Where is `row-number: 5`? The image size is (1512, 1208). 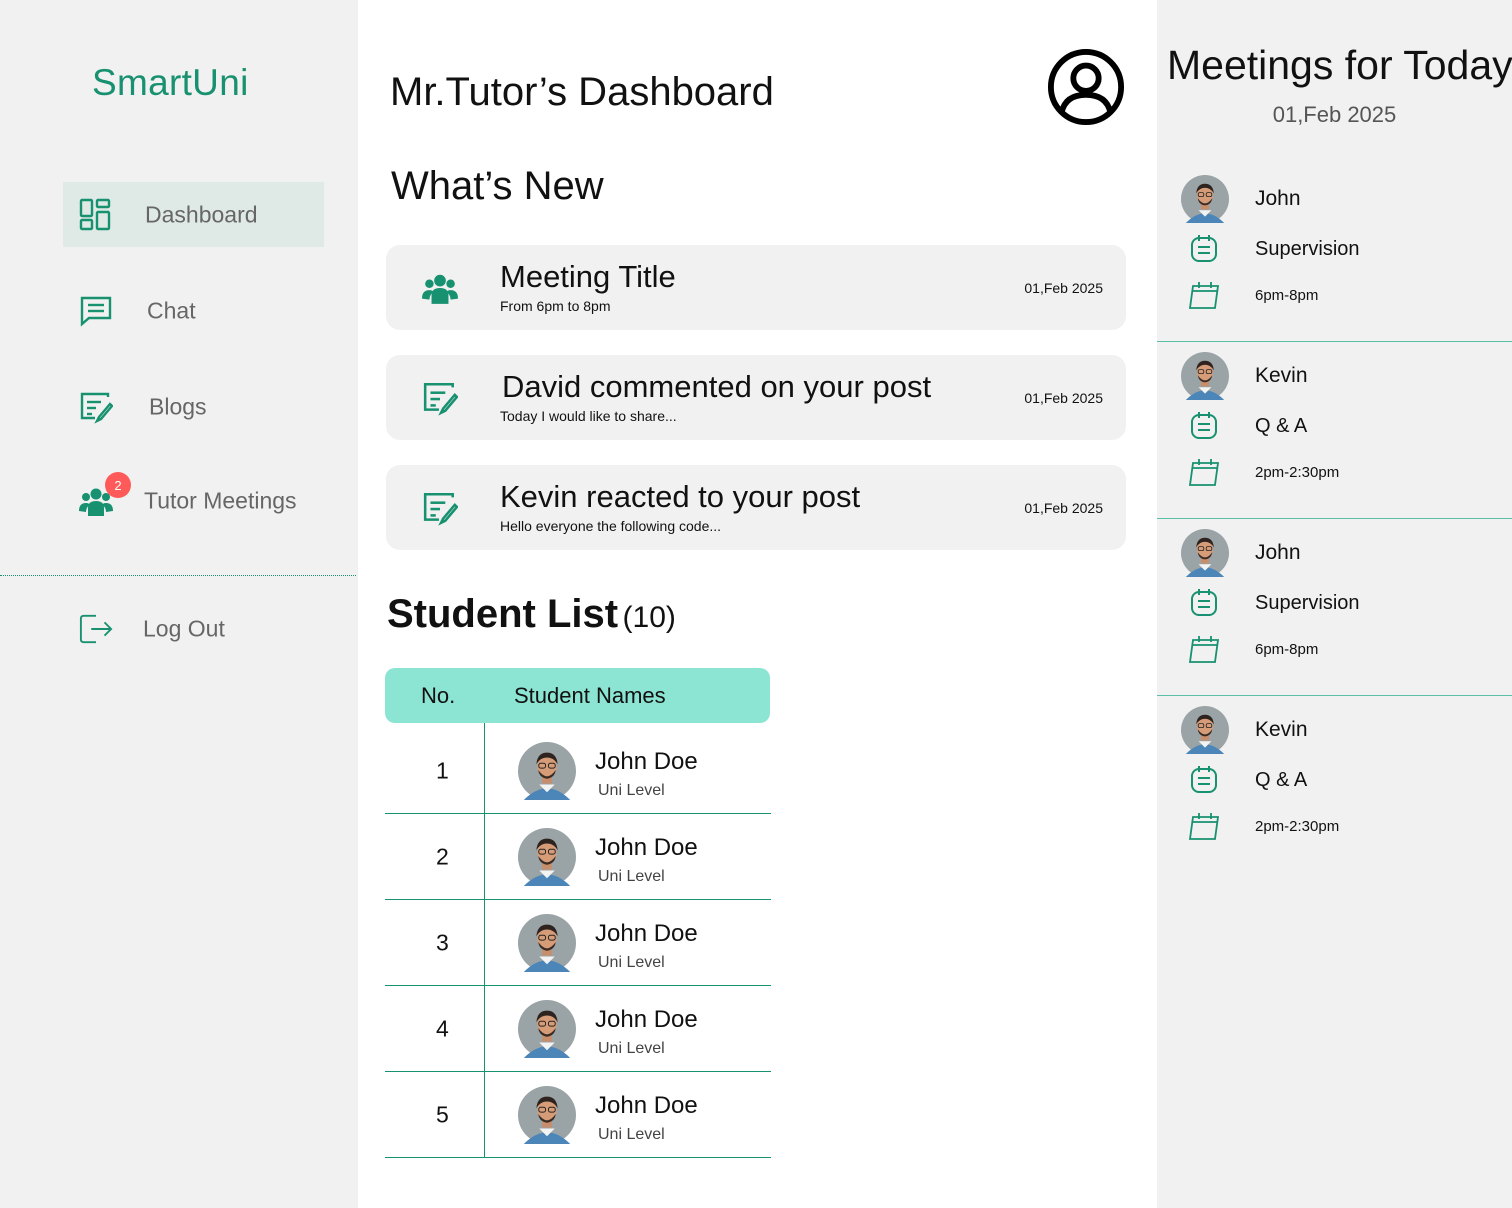
row-number: 5 is located at coordinates (442, 1114).